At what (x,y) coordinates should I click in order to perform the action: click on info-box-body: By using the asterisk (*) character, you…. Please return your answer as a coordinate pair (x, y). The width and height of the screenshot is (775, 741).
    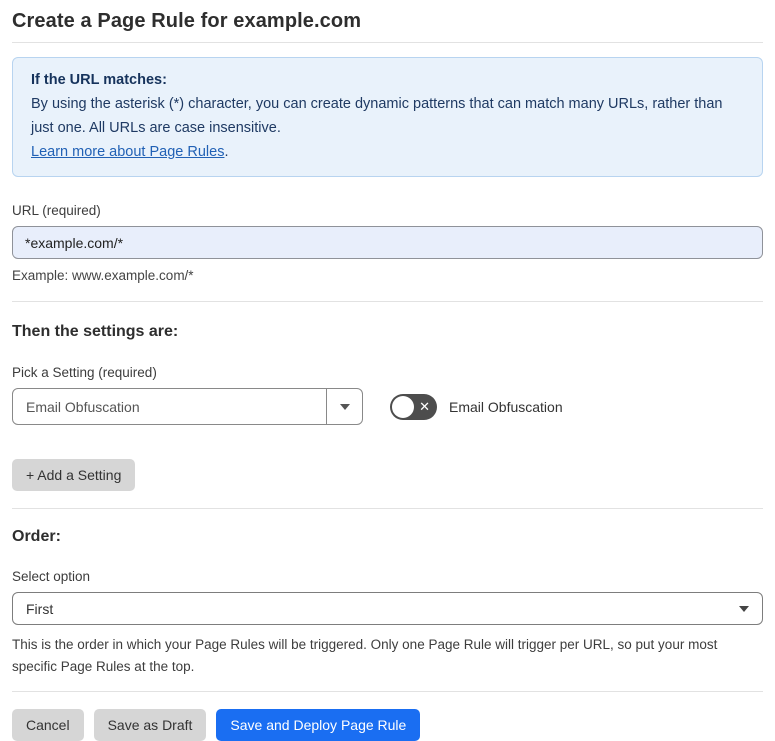
    Looking at the image, I should click on (377, 116).